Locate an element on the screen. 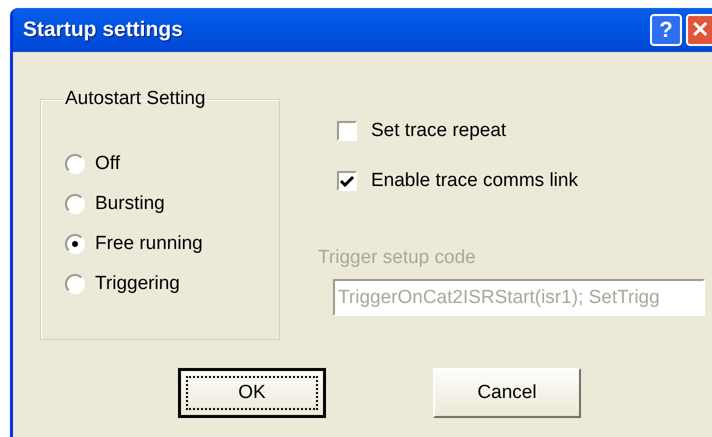 This screenshot has height=437, width=712. checkbox-label: Set trace repeat is located at coordinates (438, 131).